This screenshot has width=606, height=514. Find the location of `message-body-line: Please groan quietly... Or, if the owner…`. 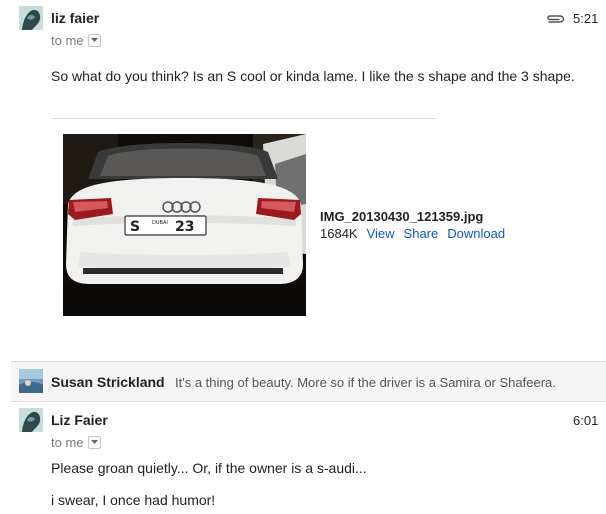

message-body-line: Please groan quietly... Or, if the owner… is located at coordinates (209, 468).